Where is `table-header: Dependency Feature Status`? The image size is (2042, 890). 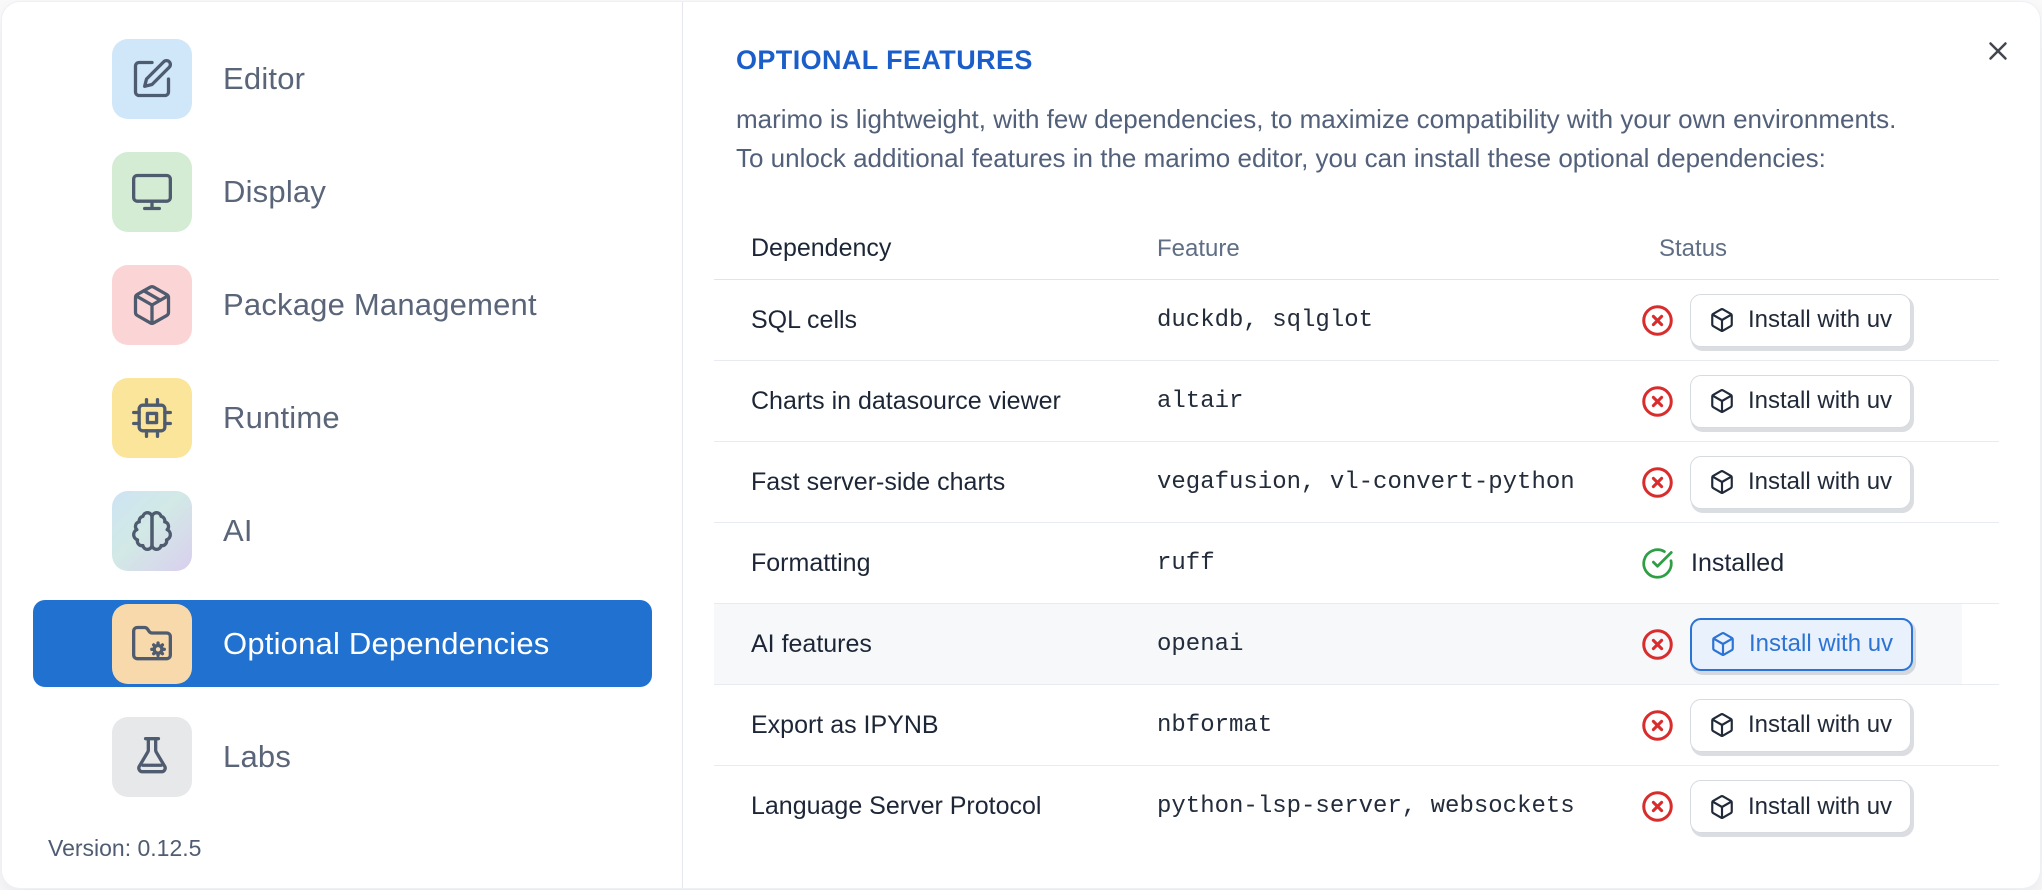 table-header: Dependency Feature Status is located at coordinates (1356, 249).